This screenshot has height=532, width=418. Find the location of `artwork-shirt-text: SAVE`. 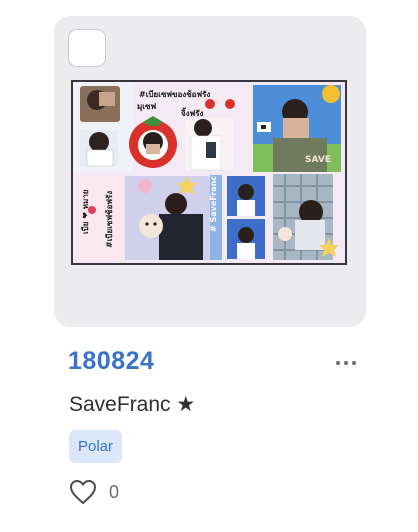

artwork-shirt-text: SAVE is located at coordinates (318, 160).